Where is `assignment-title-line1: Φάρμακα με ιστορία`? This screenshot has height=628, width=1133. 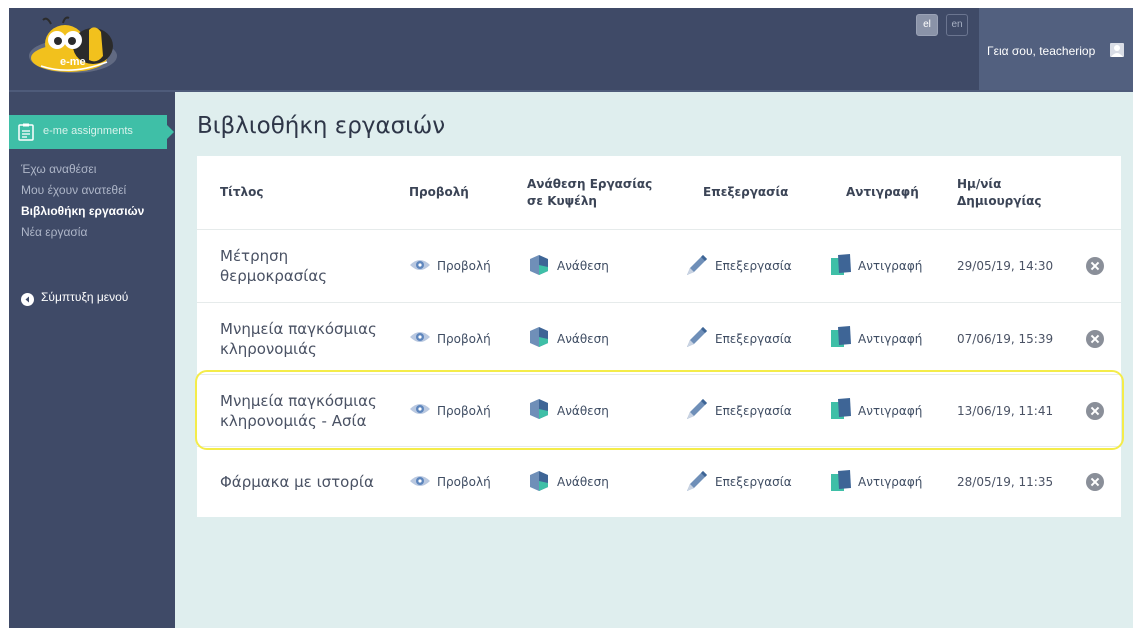 assignment-title-line1: Φάρμακα με ιστορία is located at coordinates (297, 482).